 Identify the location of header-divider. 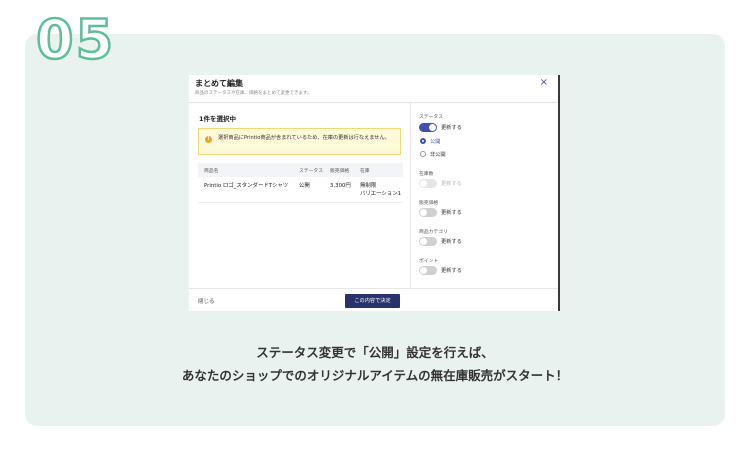
(373, 102).